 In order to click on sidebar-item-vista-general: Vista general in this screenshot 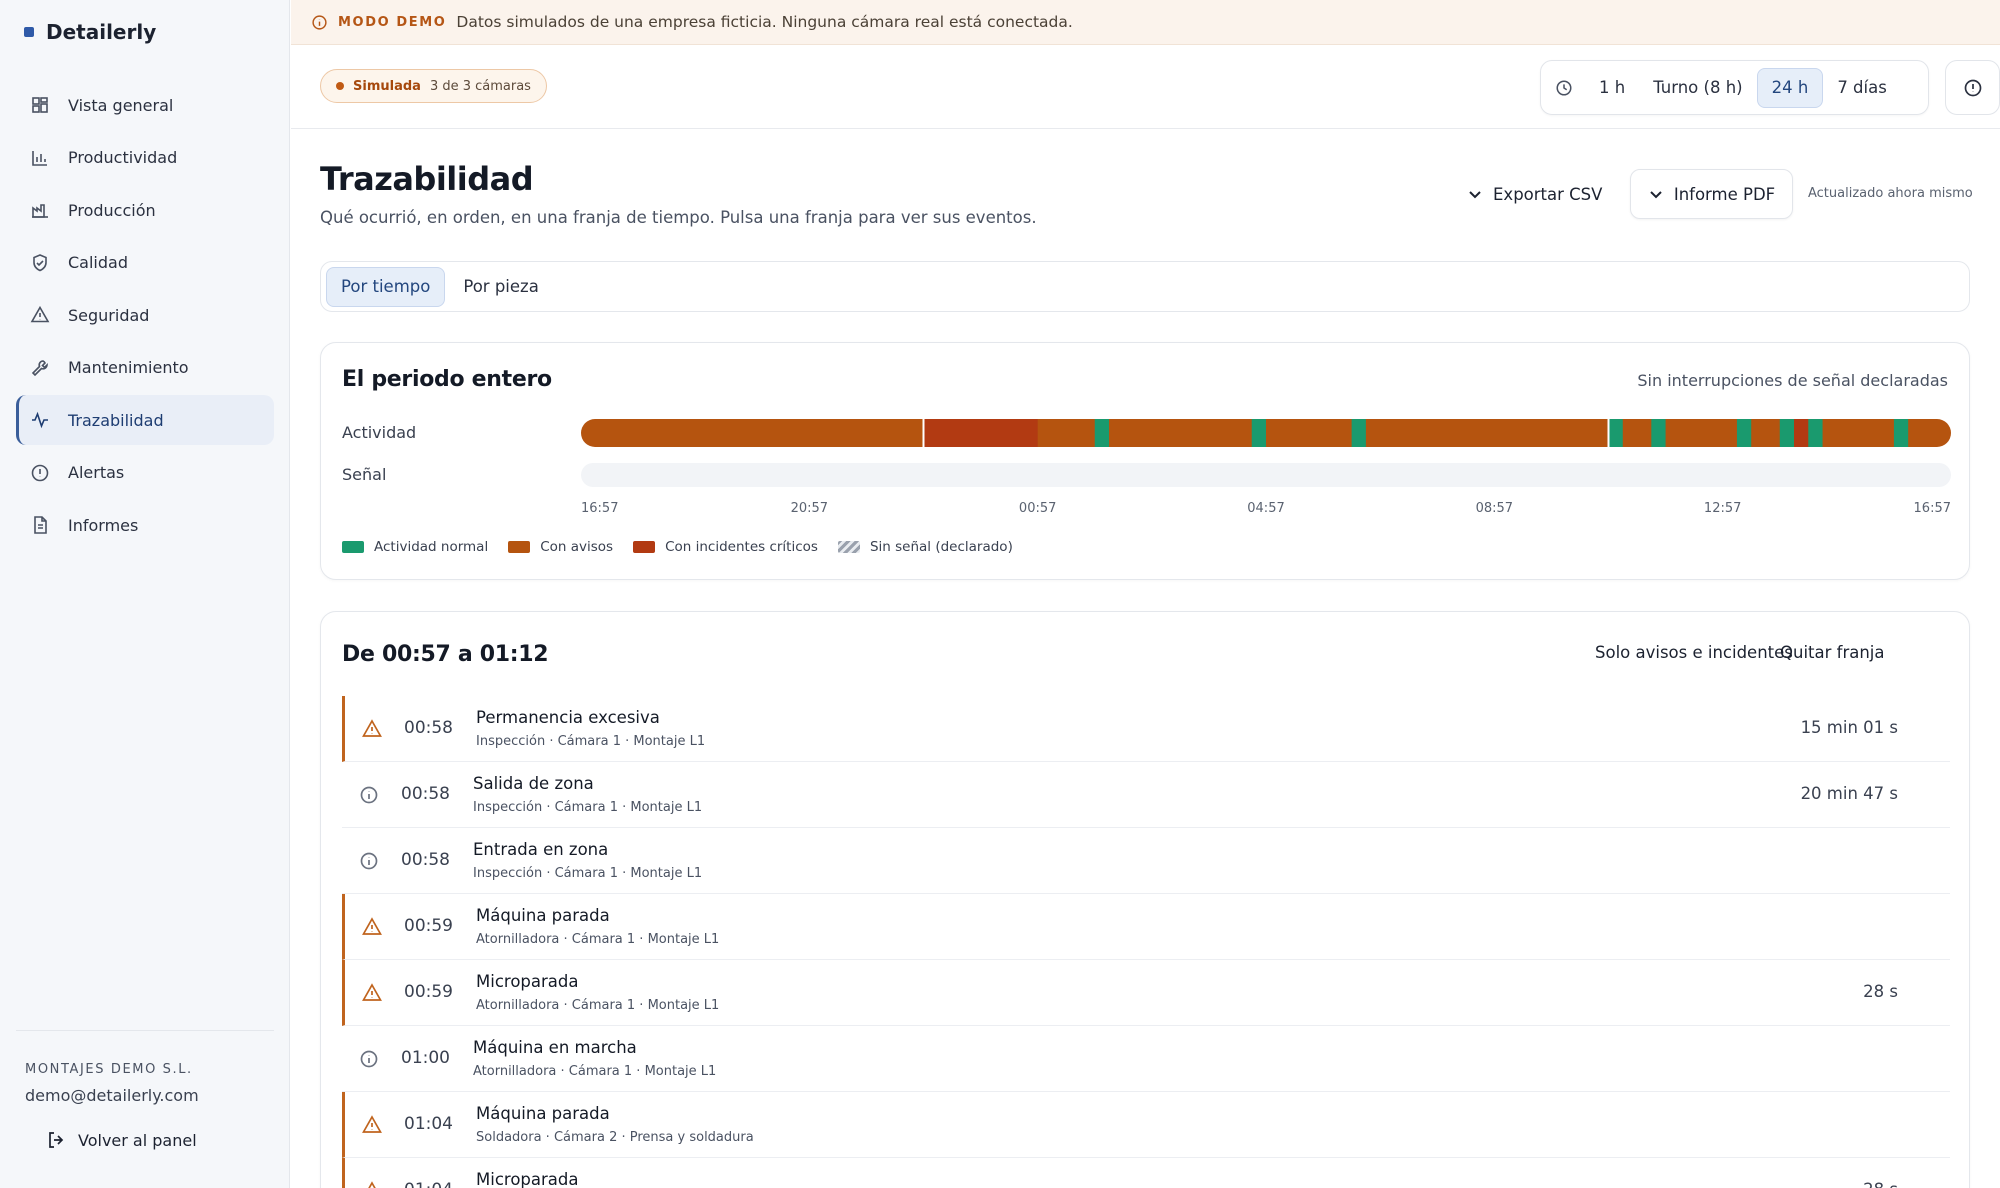, I will do `click(145, 105)`.